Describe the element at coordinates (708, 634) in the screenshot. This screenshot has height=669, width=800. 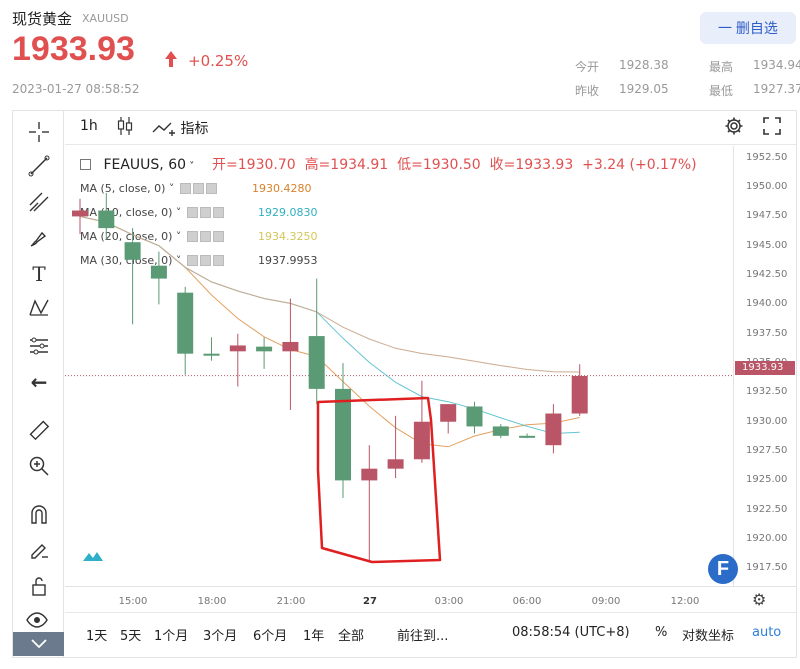
I see `log-scale-toggle: 对数坐标` at that location.